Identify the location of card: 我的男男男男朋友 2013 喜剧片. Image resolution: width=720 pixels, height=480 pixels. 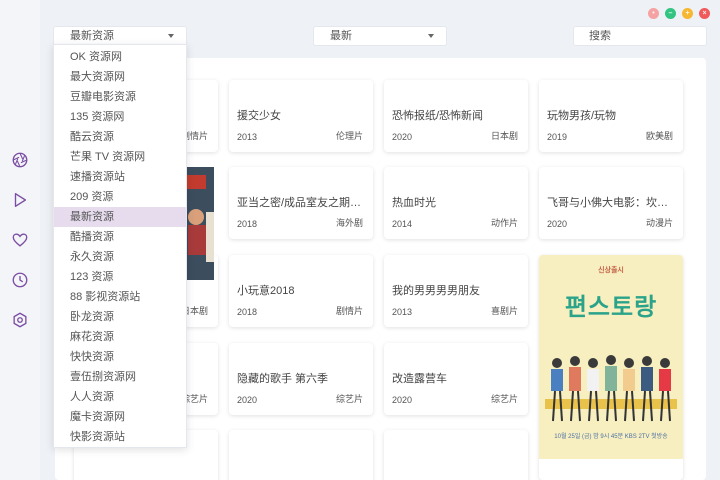
(456, 291).